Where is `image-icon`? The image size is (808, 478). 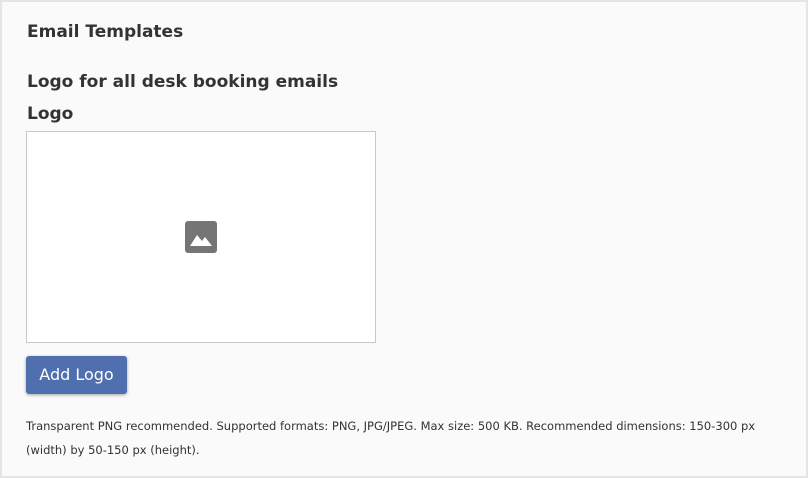 image-icon is located at coordinates (201, 237).